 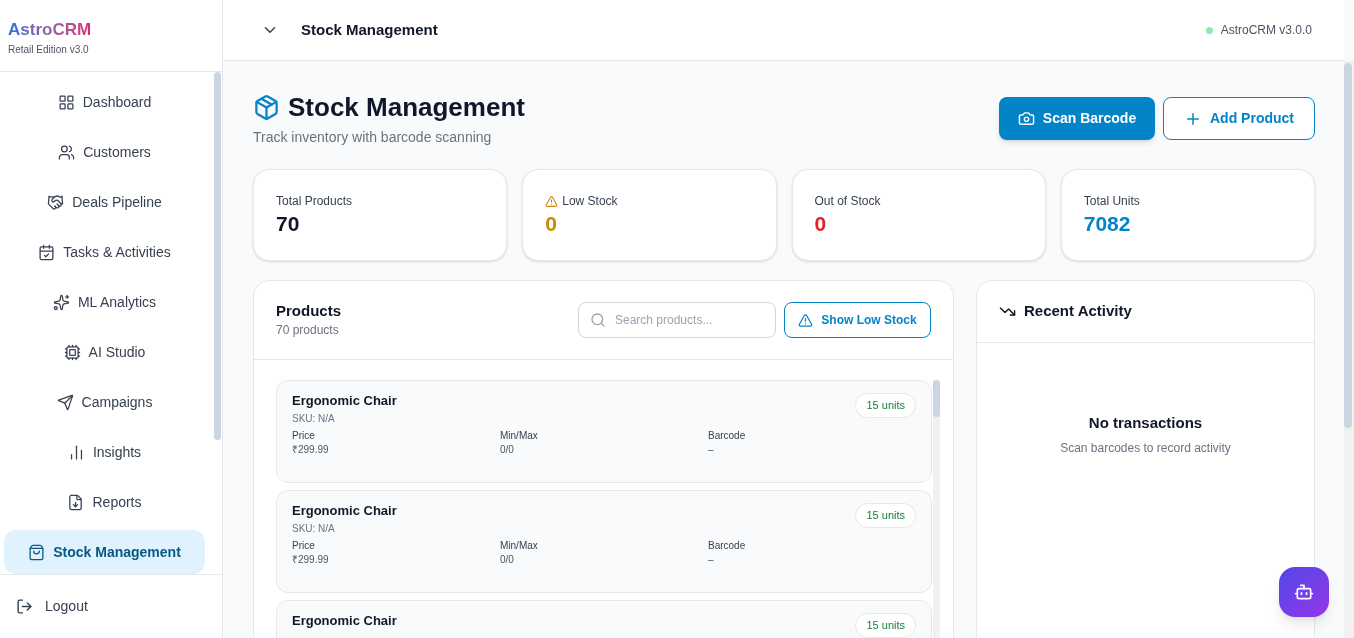 I want to click on calendar-icon, so click(x=47, y=252).